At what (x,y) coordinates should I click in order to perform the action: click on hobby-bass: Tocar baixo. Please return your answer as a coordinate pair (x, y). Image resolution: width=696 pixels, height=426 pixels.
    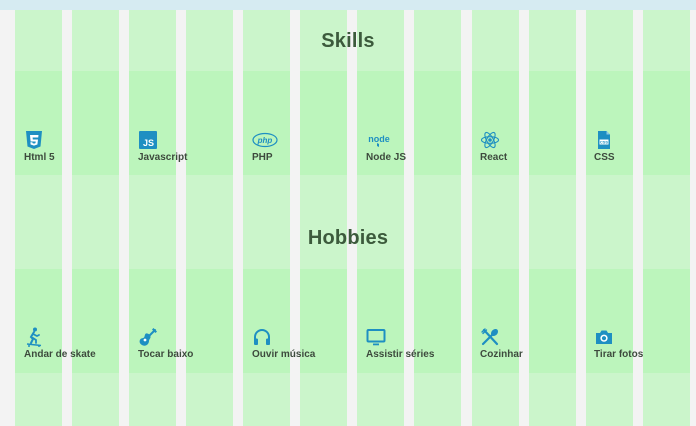
    Looking at the image, I should click on (193, 343).